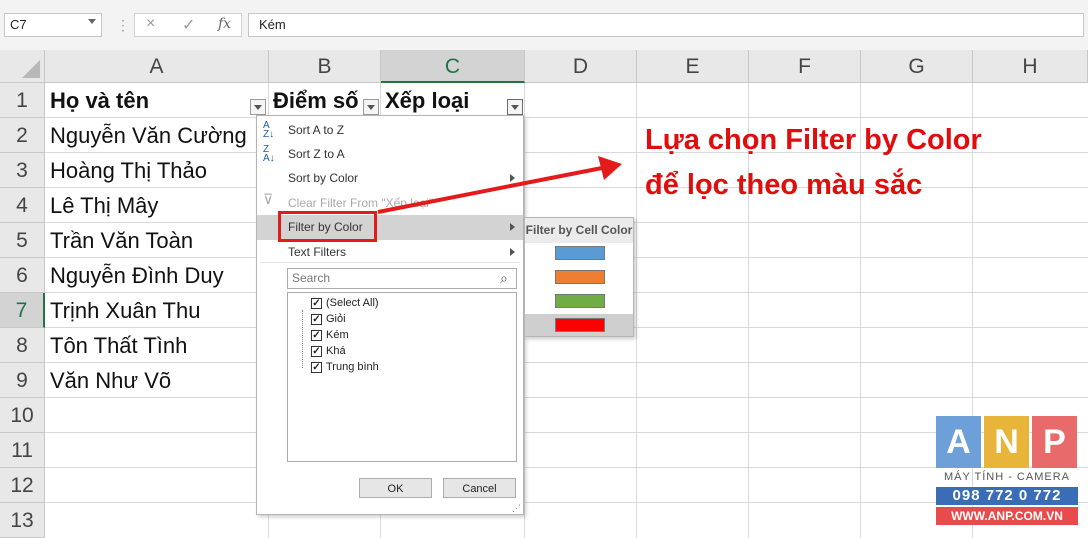 The image size is (1088, 538). What do you see at coordinates (22, 135) in the screenshot?
I see `row-header-2: 2` at bounding box center [22, 135].